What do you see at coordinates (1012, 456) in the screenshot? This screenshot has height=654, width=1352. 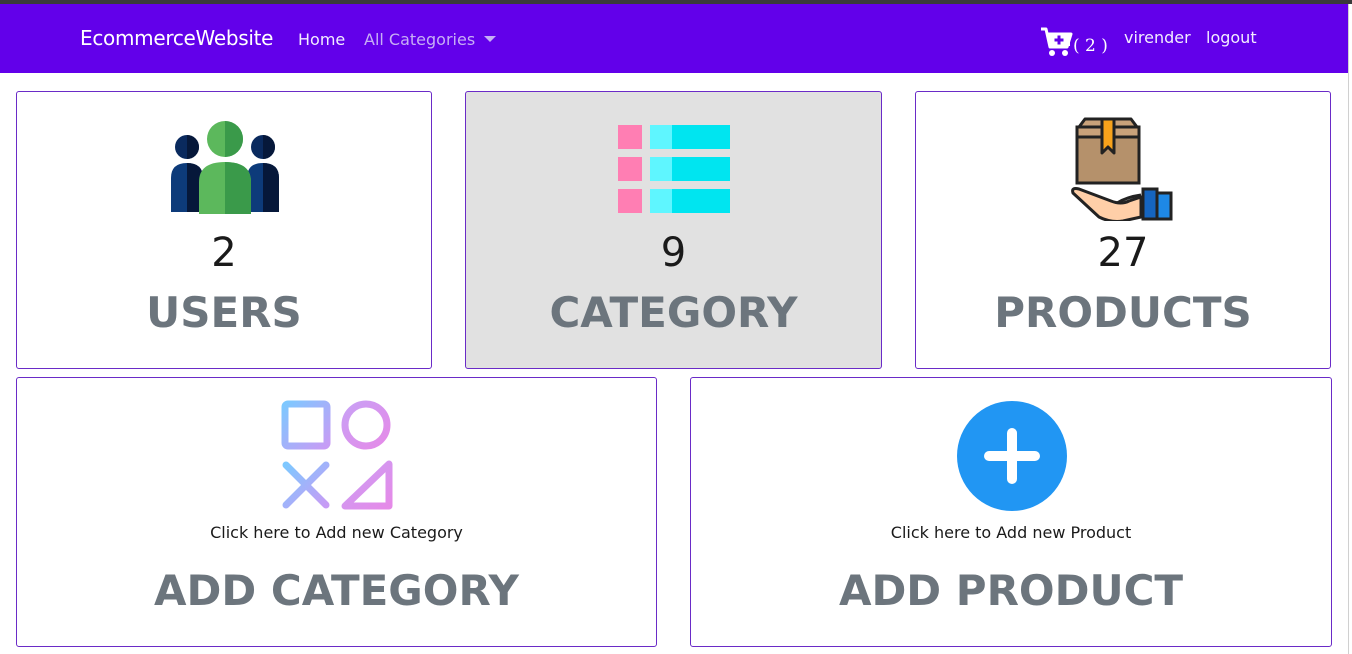 I see `plus-circle-icon` at bounding box center [1012, 456].